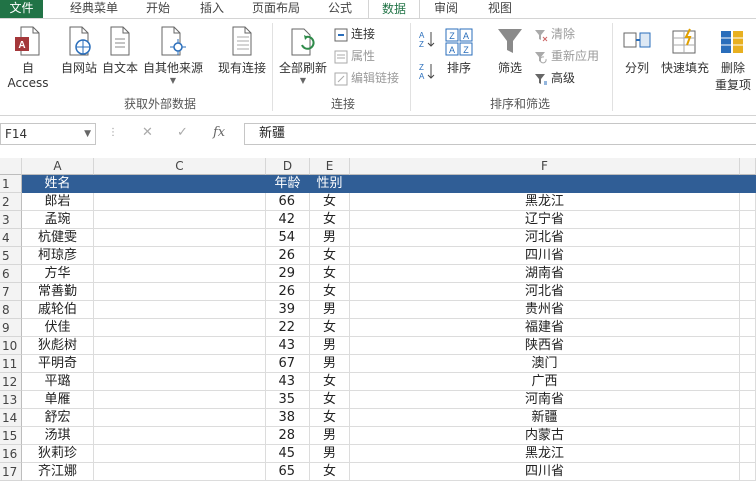 The width and height of the screenshot is (756, 485). I want to click on cell-province: 陕西省, so click(545, 346).